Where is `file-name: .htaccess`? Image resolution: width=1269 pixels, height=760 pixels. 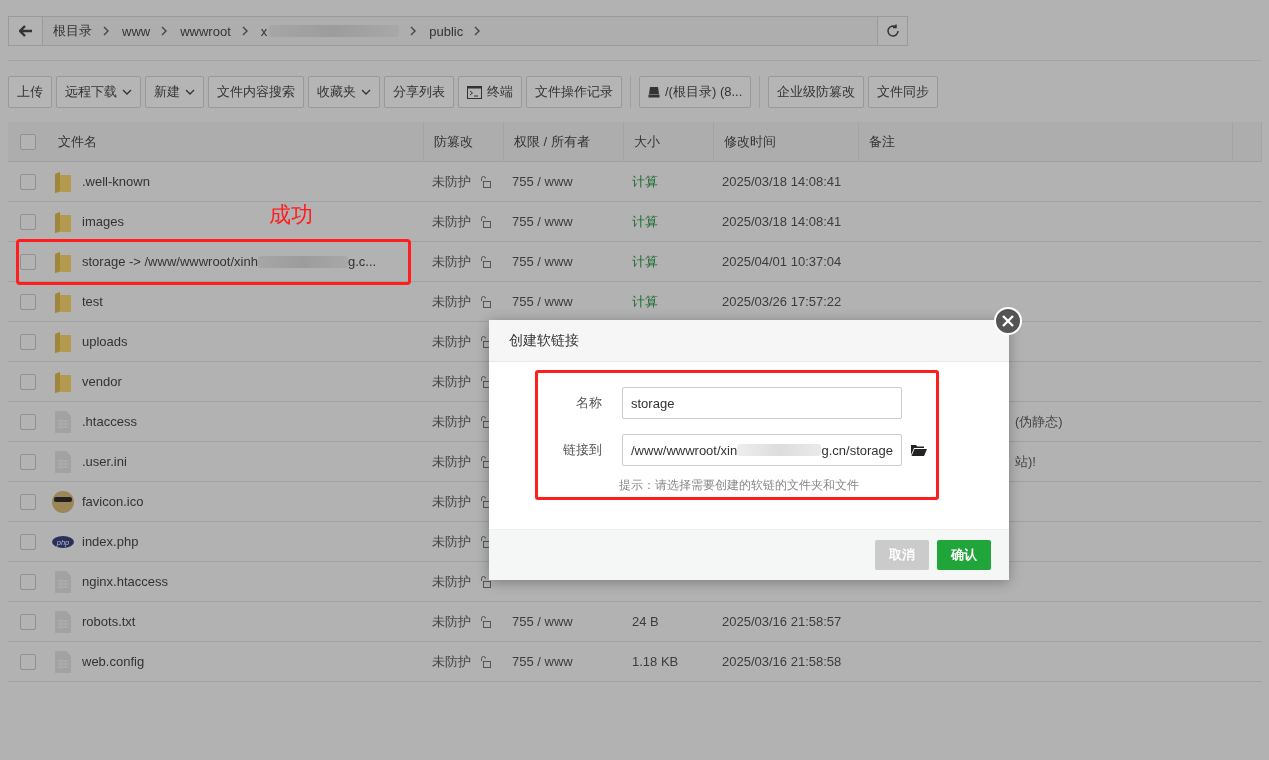
file-name: .htaccess is located at coordinates (109, 421).